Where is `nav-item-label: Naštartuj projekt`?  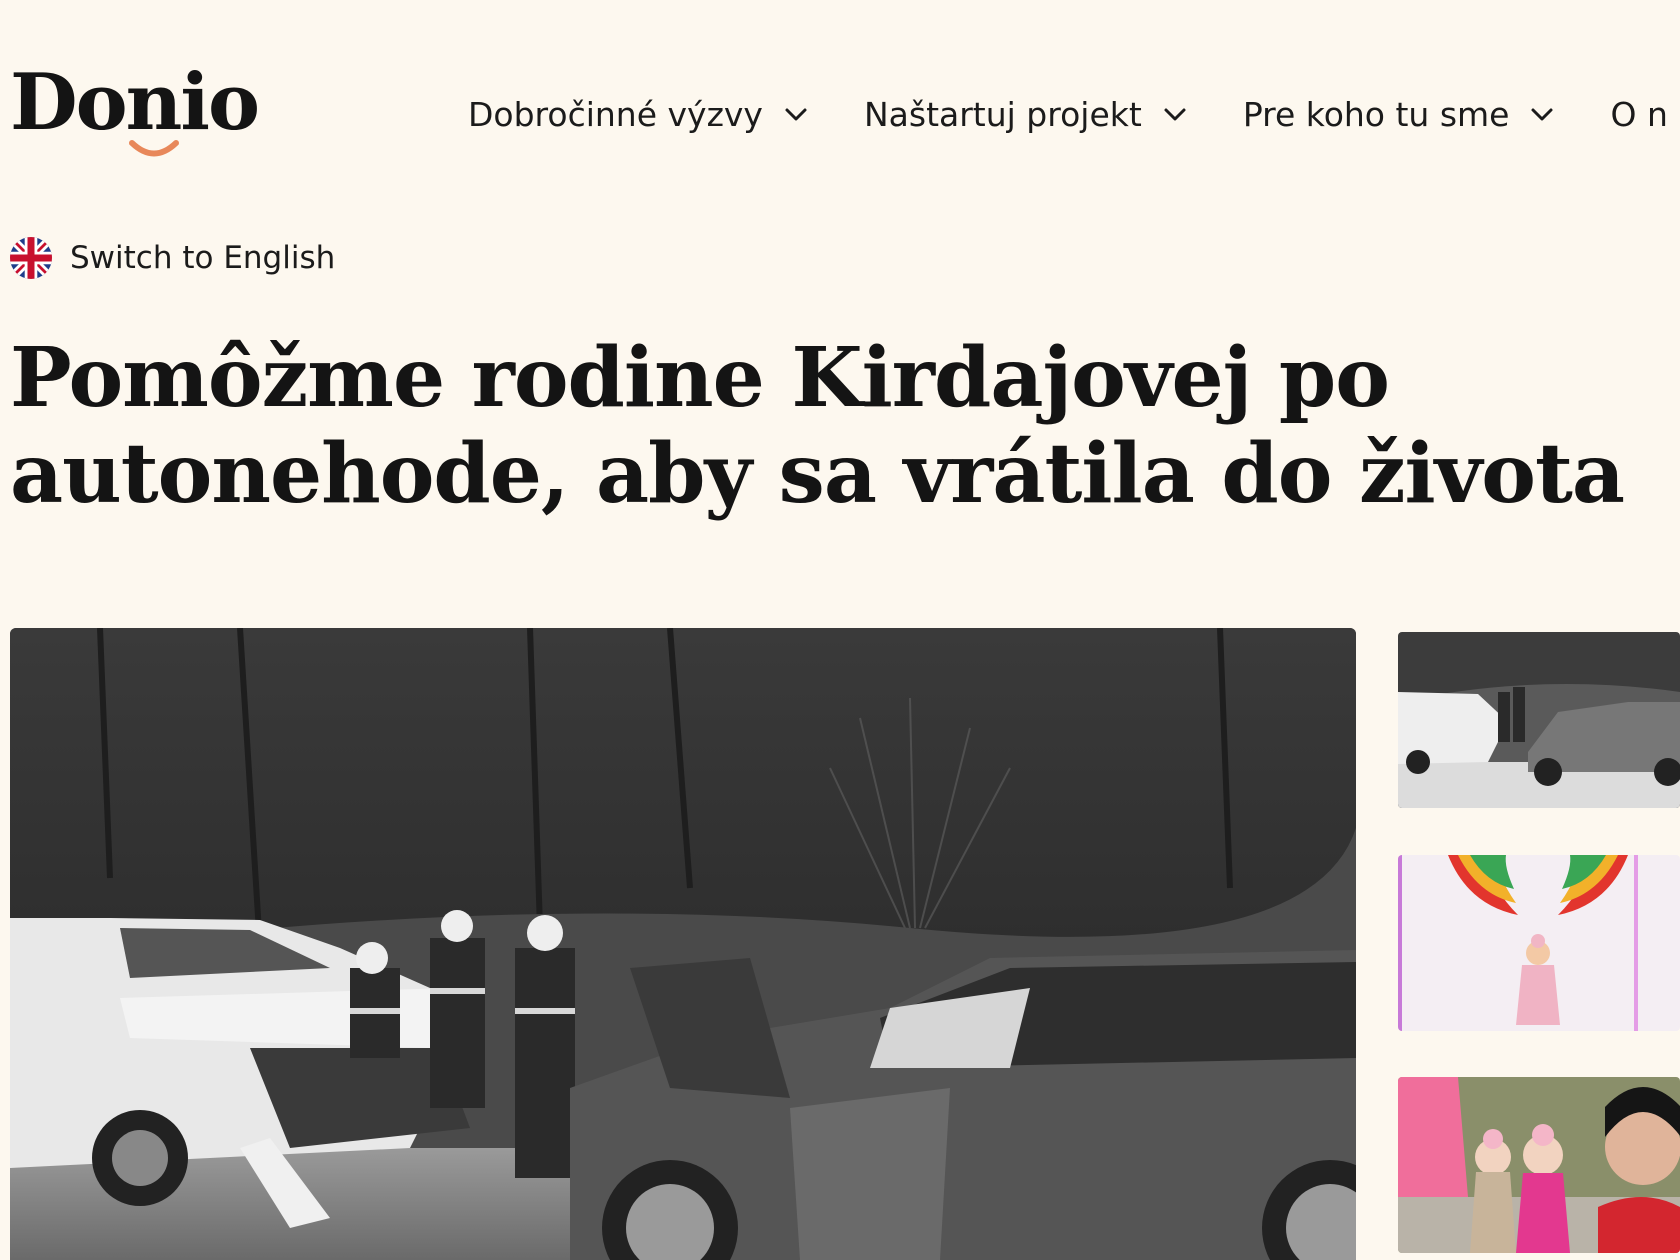 nav-item-label: Naštartuj projekt is located at coordinates (1002, 114).